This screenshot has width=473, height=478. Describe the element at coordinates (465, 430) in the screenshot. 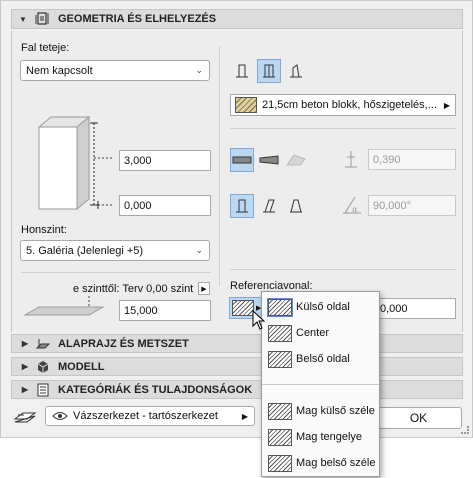

I see `resize-grip-icon` at that location.